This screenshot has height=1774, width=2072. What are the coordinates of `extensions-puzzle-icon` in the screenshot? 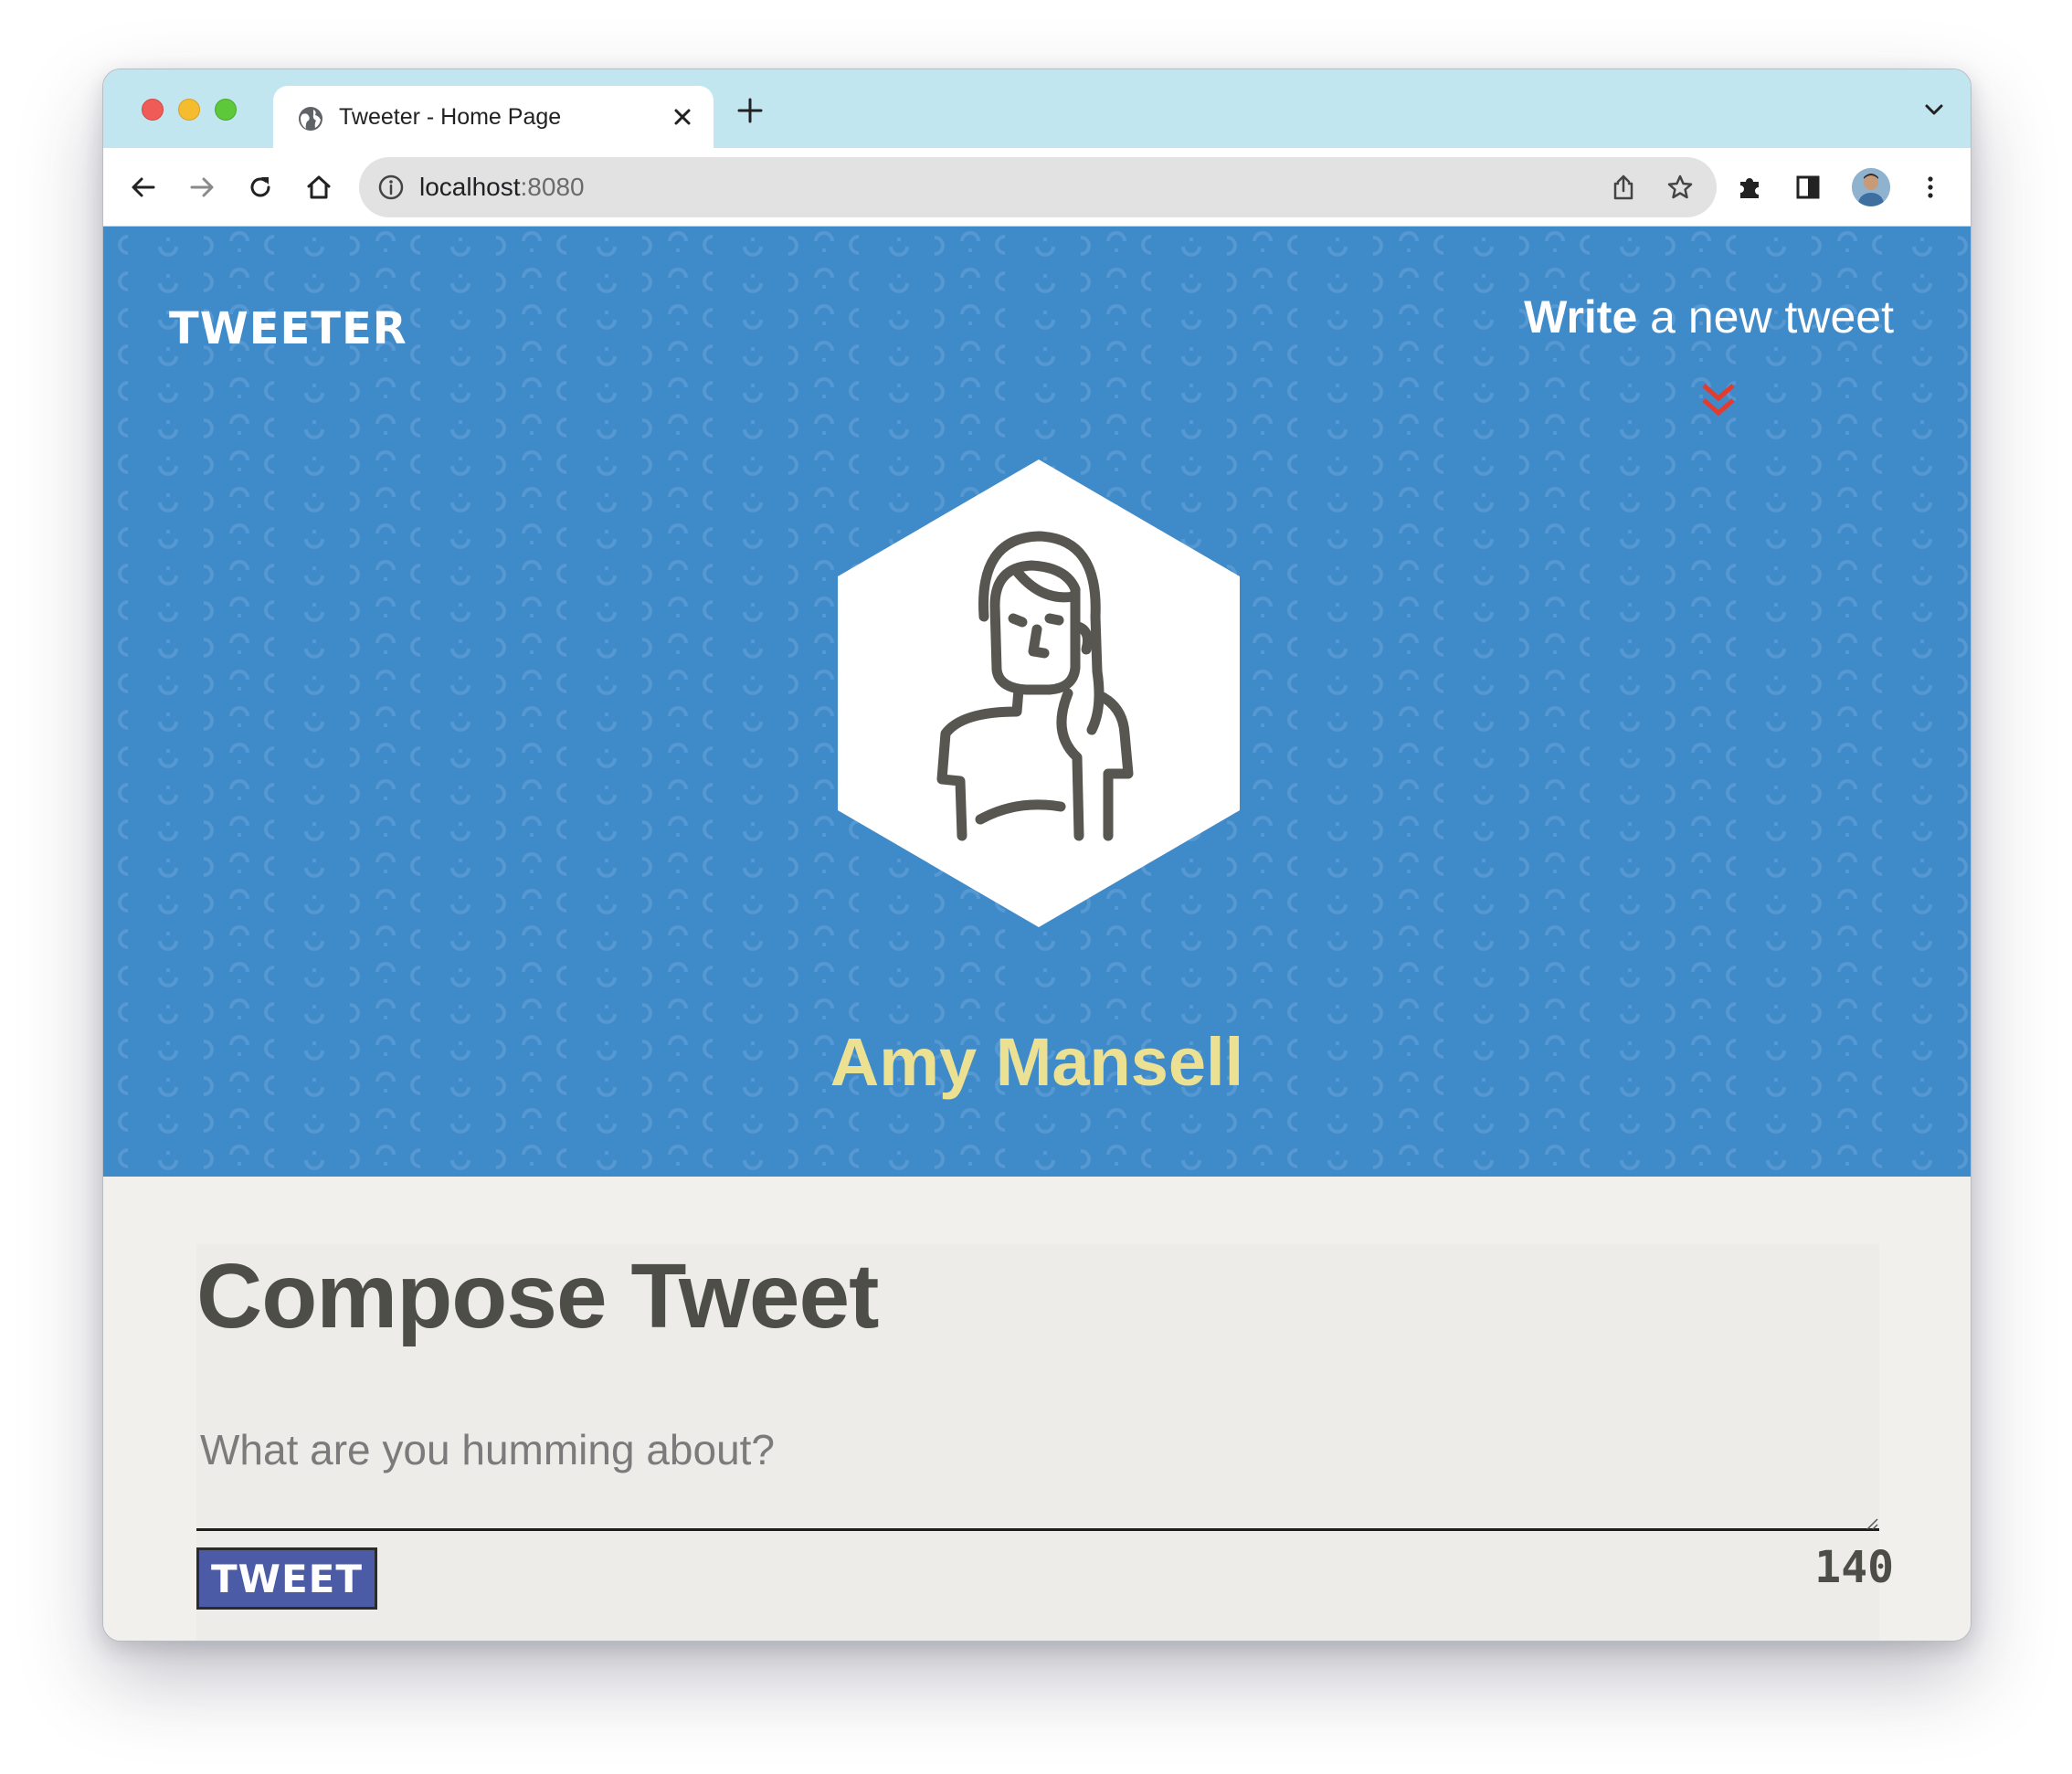 It's located at (1749, 187).